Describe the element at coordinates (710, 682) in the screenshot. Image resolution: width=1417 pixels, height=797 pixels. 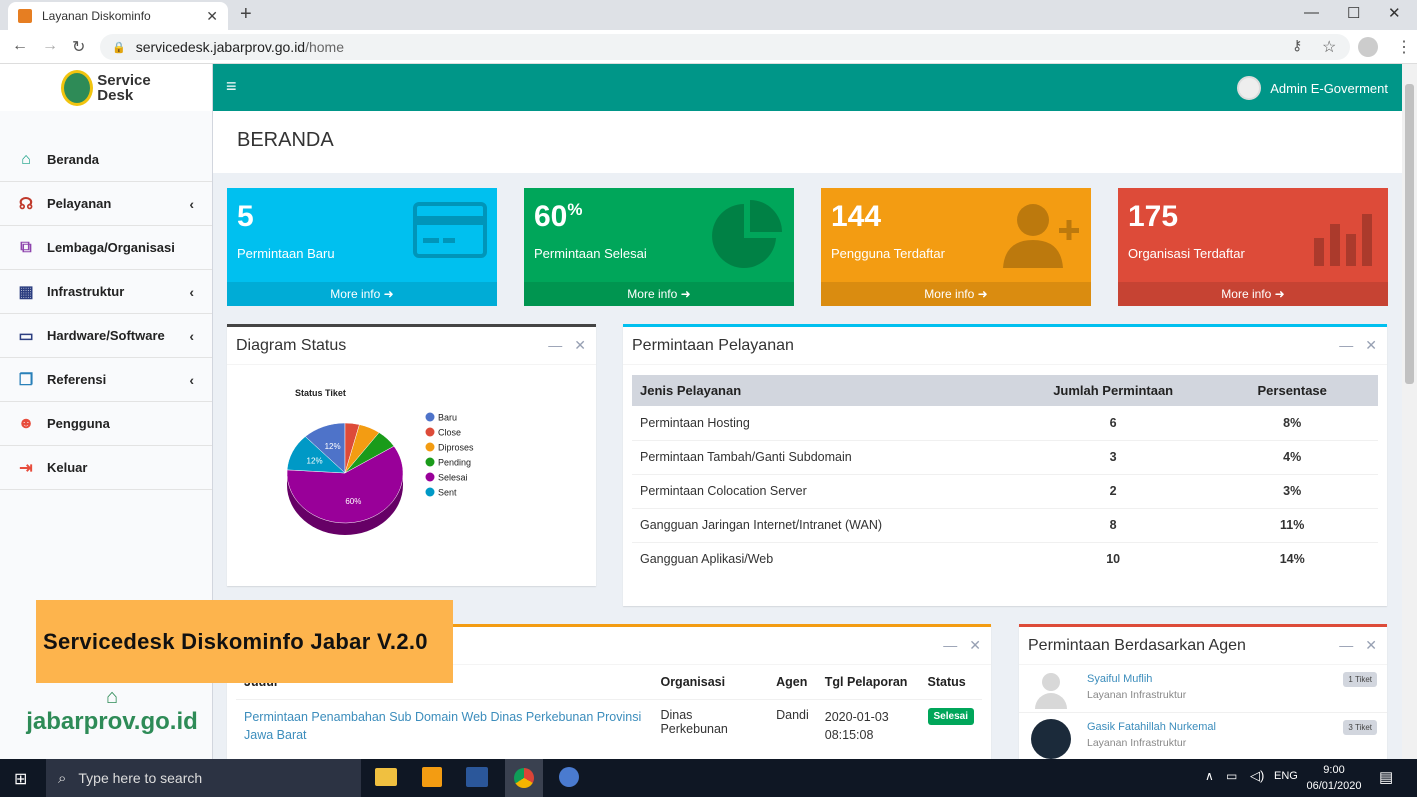
I see `column-header: Organisasi` at that location.